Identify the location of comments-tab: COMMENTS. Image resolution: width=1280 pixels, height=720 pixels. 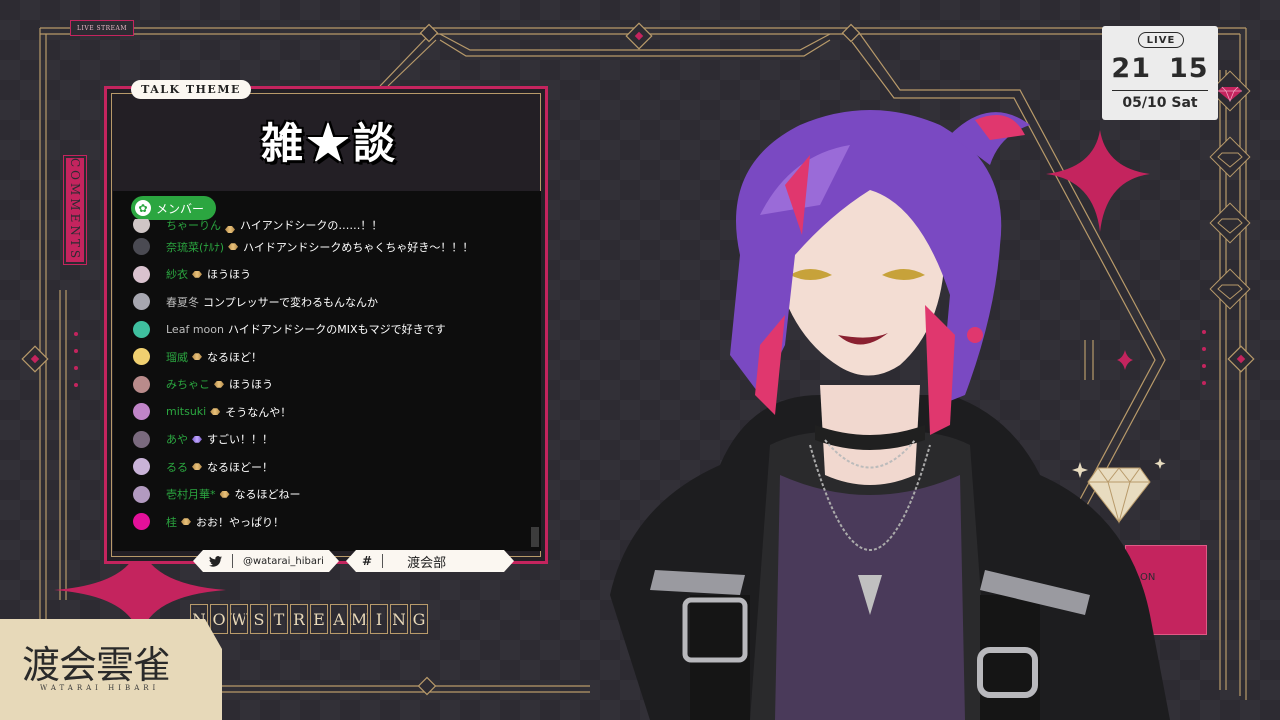
(75, 210).